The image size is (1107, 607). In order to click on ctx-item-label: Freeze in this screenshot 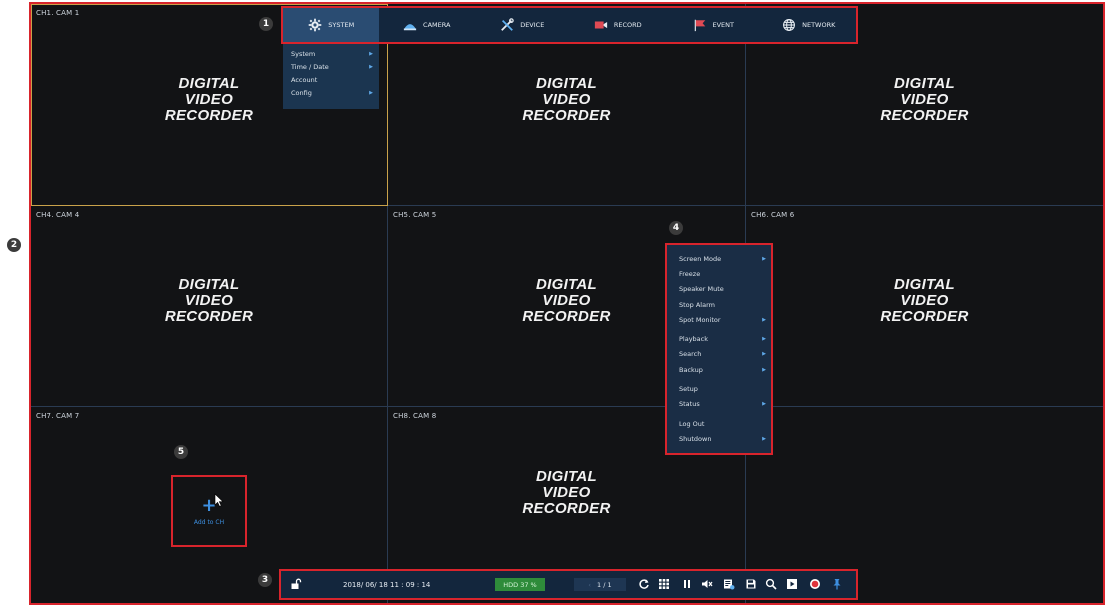, I will do `click(690, 273)`.